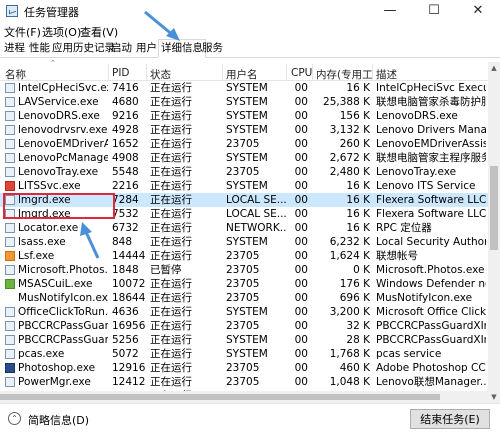  Describe the element at coordinates (130, 134) in the screenshot. I see `annotation-arrows` at that location.